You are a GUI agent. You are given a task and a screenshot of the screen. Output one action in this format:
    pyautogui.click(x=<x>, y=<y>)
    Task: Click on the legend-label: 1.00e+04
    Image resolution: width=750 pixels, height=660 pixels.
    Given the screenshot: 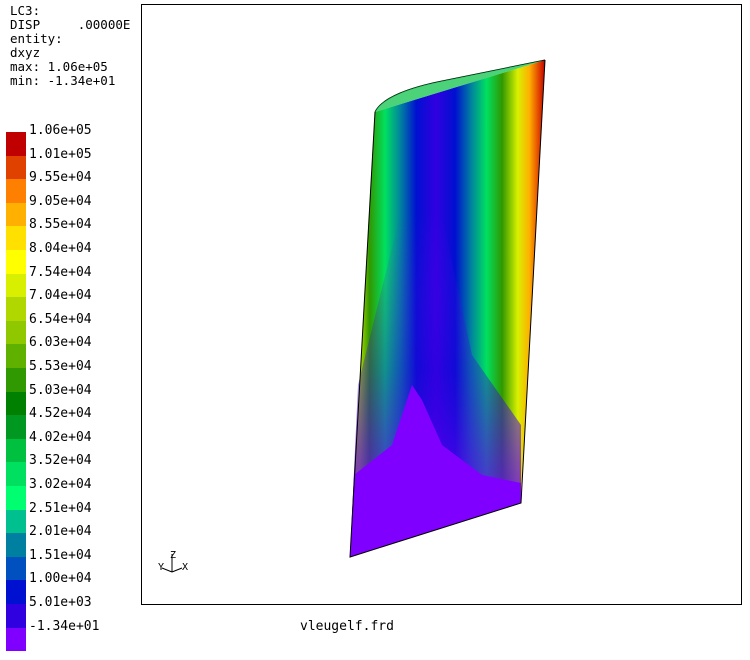 What is the action you would take?
    pyautogui.click(x=60, y=579)
    